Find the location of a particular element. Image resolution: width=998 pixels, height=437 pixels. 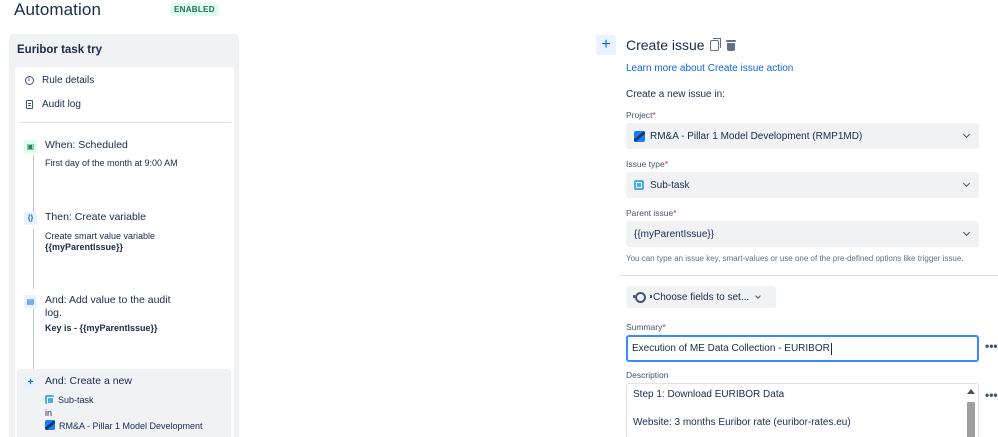

summary-more-icon: ••• is located at coordinates (991, 346).